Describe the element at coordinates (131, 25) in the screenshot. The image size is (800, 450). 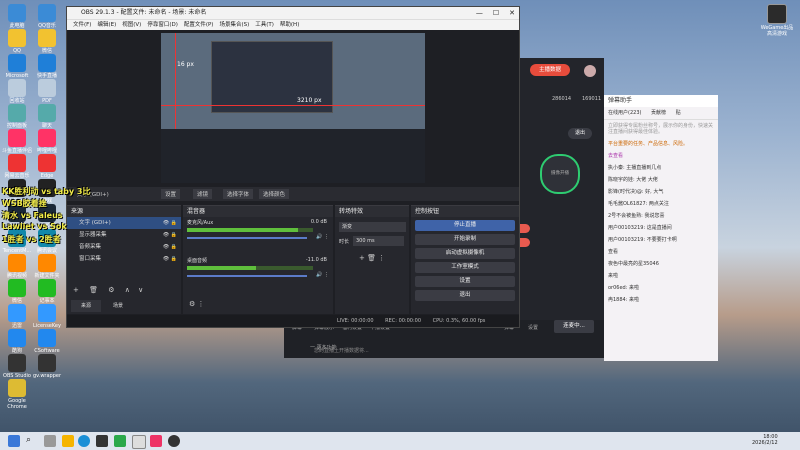
I see `menu-item: 视图(V)` at that location.